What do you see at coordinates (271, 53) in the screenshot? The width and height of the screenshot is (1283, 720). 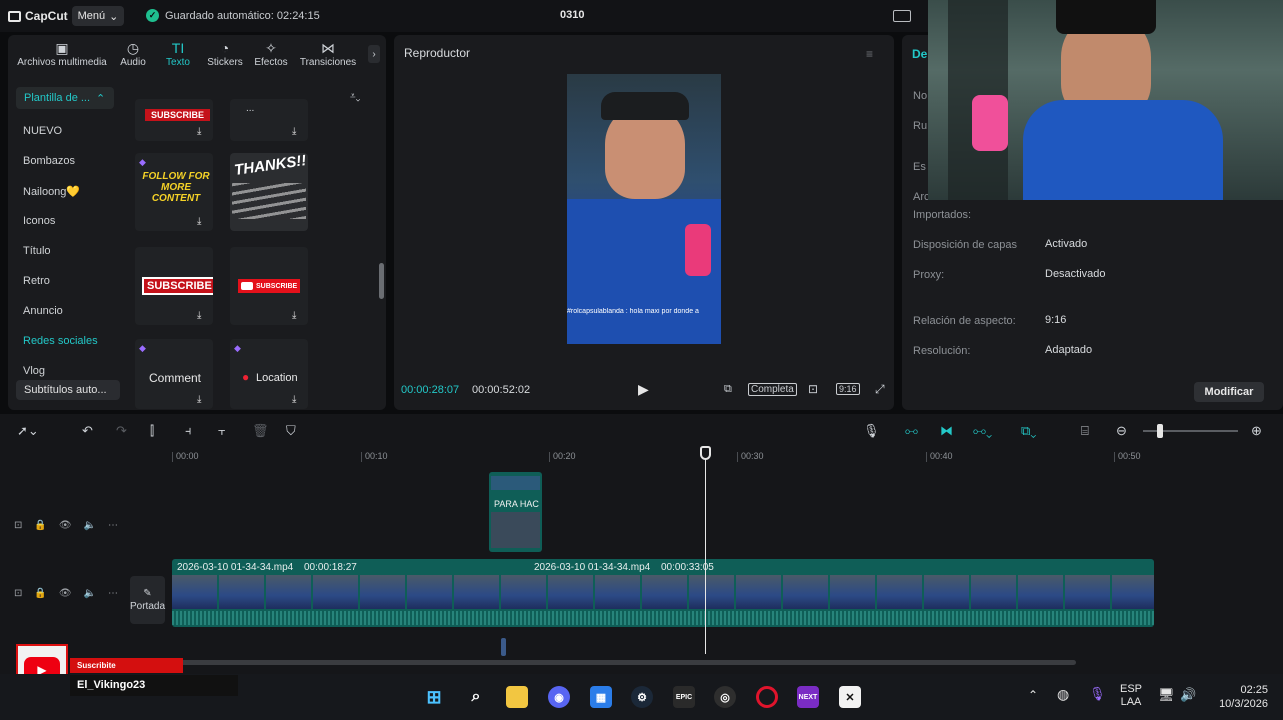 I see `tab-effects: ✧ Efectos` at bounding box center [271, 53].